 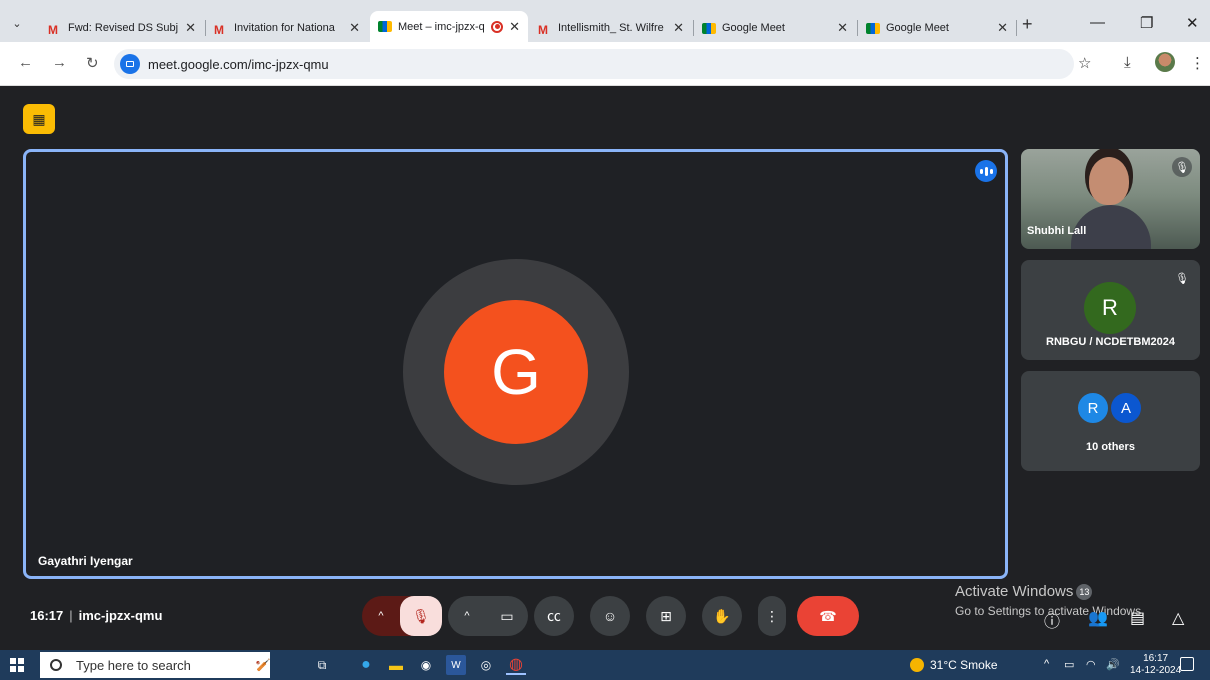 What do you see at coordinates (954, 665) in the screenshot?
I see `weather-widget: 31°C Smoke` at bounding box center [954, 665].